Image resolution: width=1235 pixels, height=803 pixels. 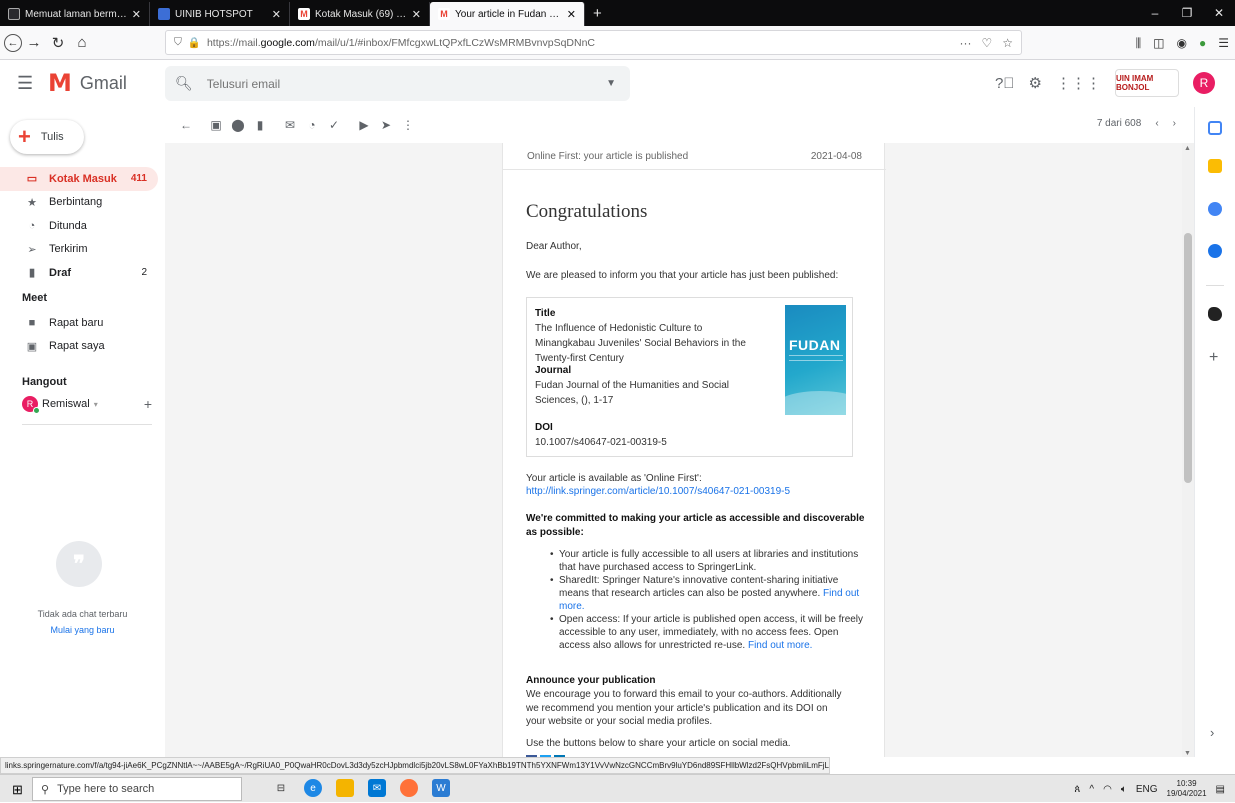 I want to click on mark-unread-icon: ✉, so click(x=290, y=125).